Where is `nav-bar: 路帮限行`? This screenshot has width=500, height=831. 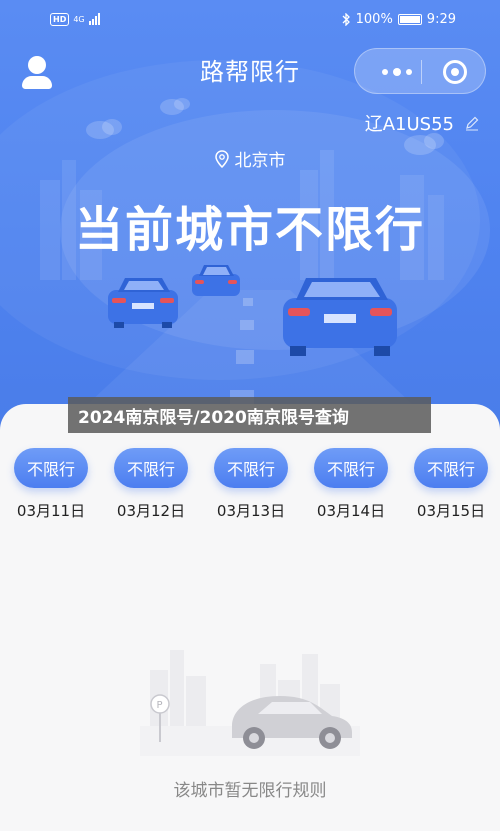
nav-bar: 路帮限行 is located at coordinates (250, 68).